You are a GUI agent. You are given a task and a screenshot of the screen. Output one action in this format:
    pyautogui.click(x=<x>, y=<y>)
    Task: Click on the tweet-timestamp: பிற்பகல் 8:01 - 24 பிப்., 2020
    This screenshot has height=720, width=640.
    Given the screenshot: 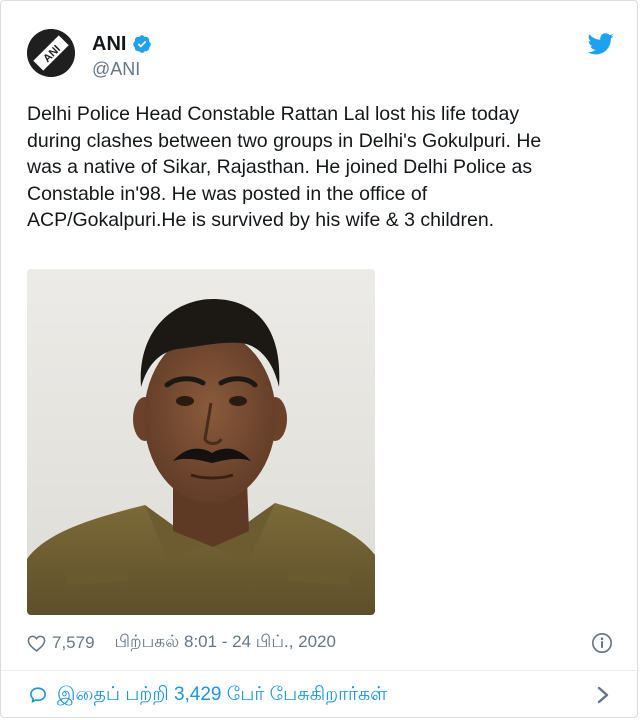 What is the action you would take?
    pyautogui.click(x=225, y=643)
    